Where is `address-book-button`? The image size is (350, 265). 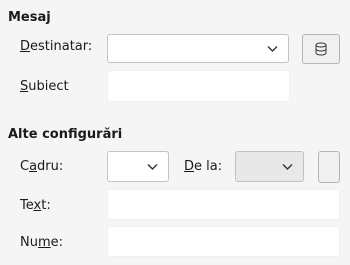
address-book-button is located at coordinates (321, 49).